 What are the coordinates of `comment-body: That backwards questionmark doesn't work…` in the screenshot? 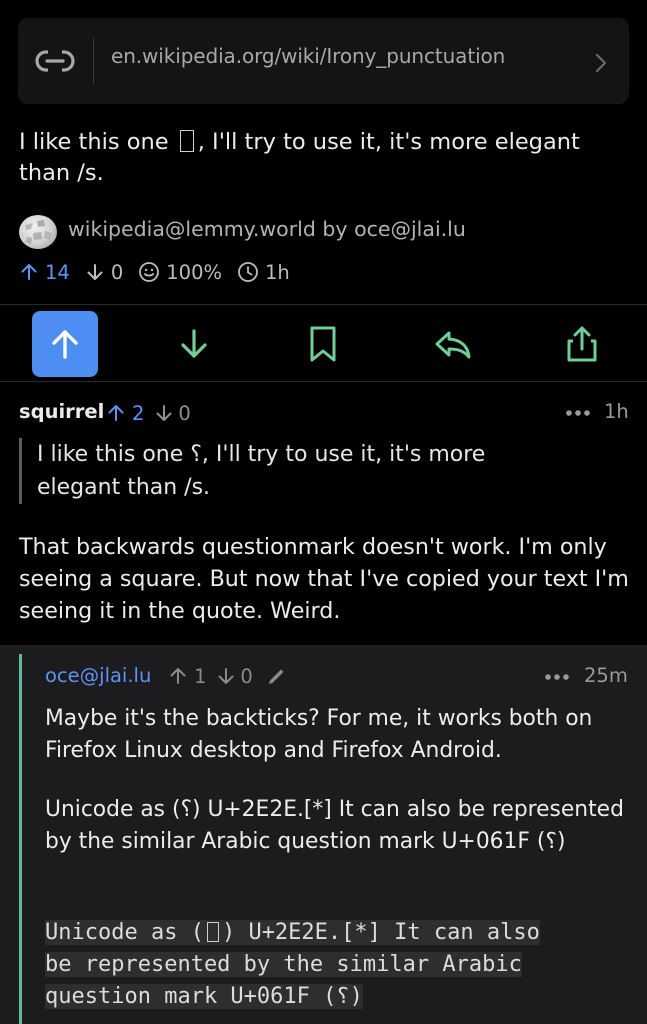 It's located at (324, 579).